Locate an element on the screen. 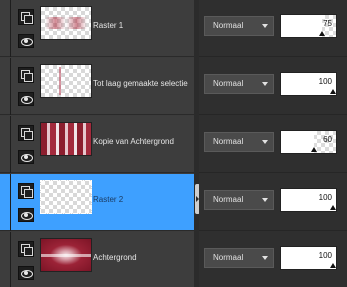 The height and width of the screenshot is (287, 347). layer-row-raster-2: Raster 2 is located at coordinates (97, 202).